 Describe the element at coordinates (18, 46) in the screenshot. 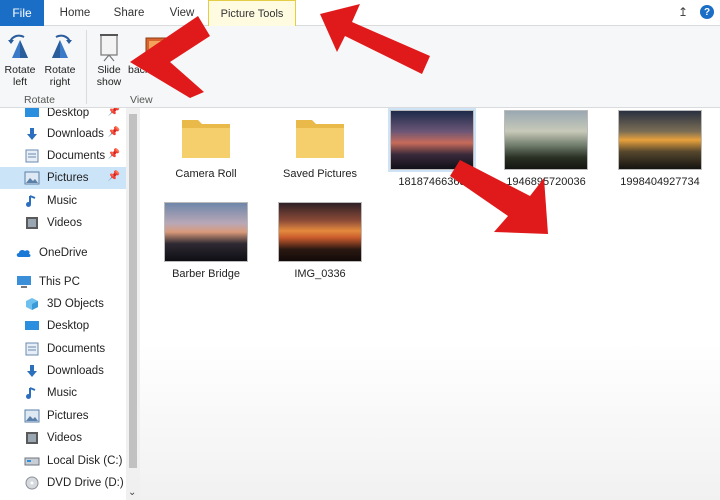

I see `rotate-left-icon` at that location.